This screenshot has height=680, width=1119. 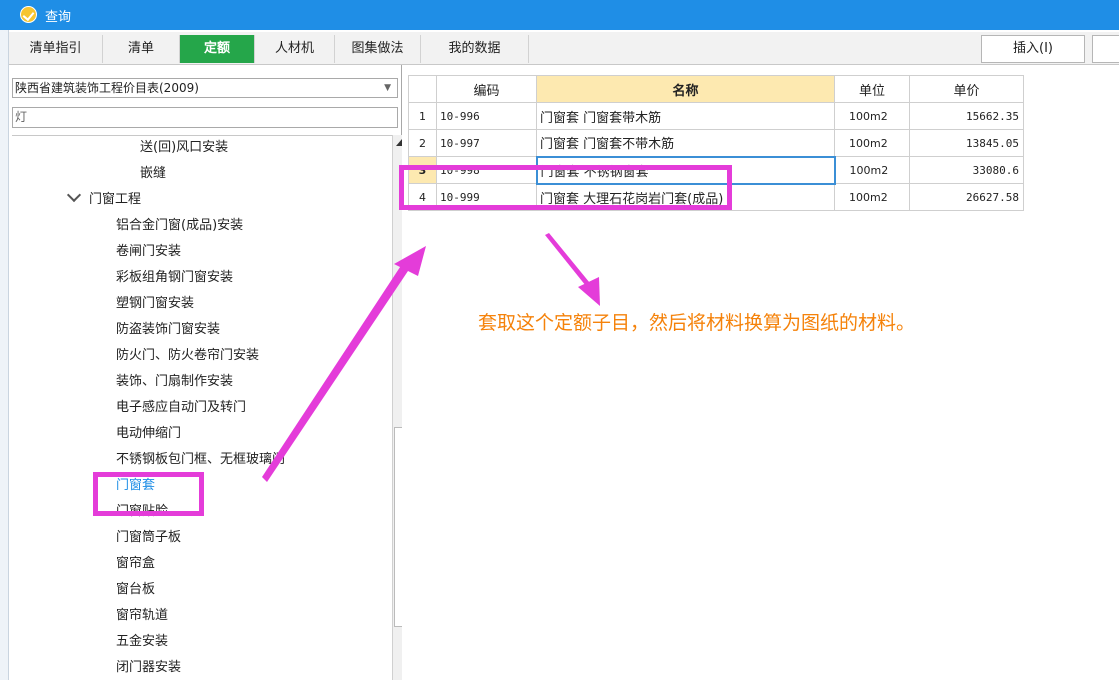 I want to click on arrow-head-icon, so click(x=589, y=291).